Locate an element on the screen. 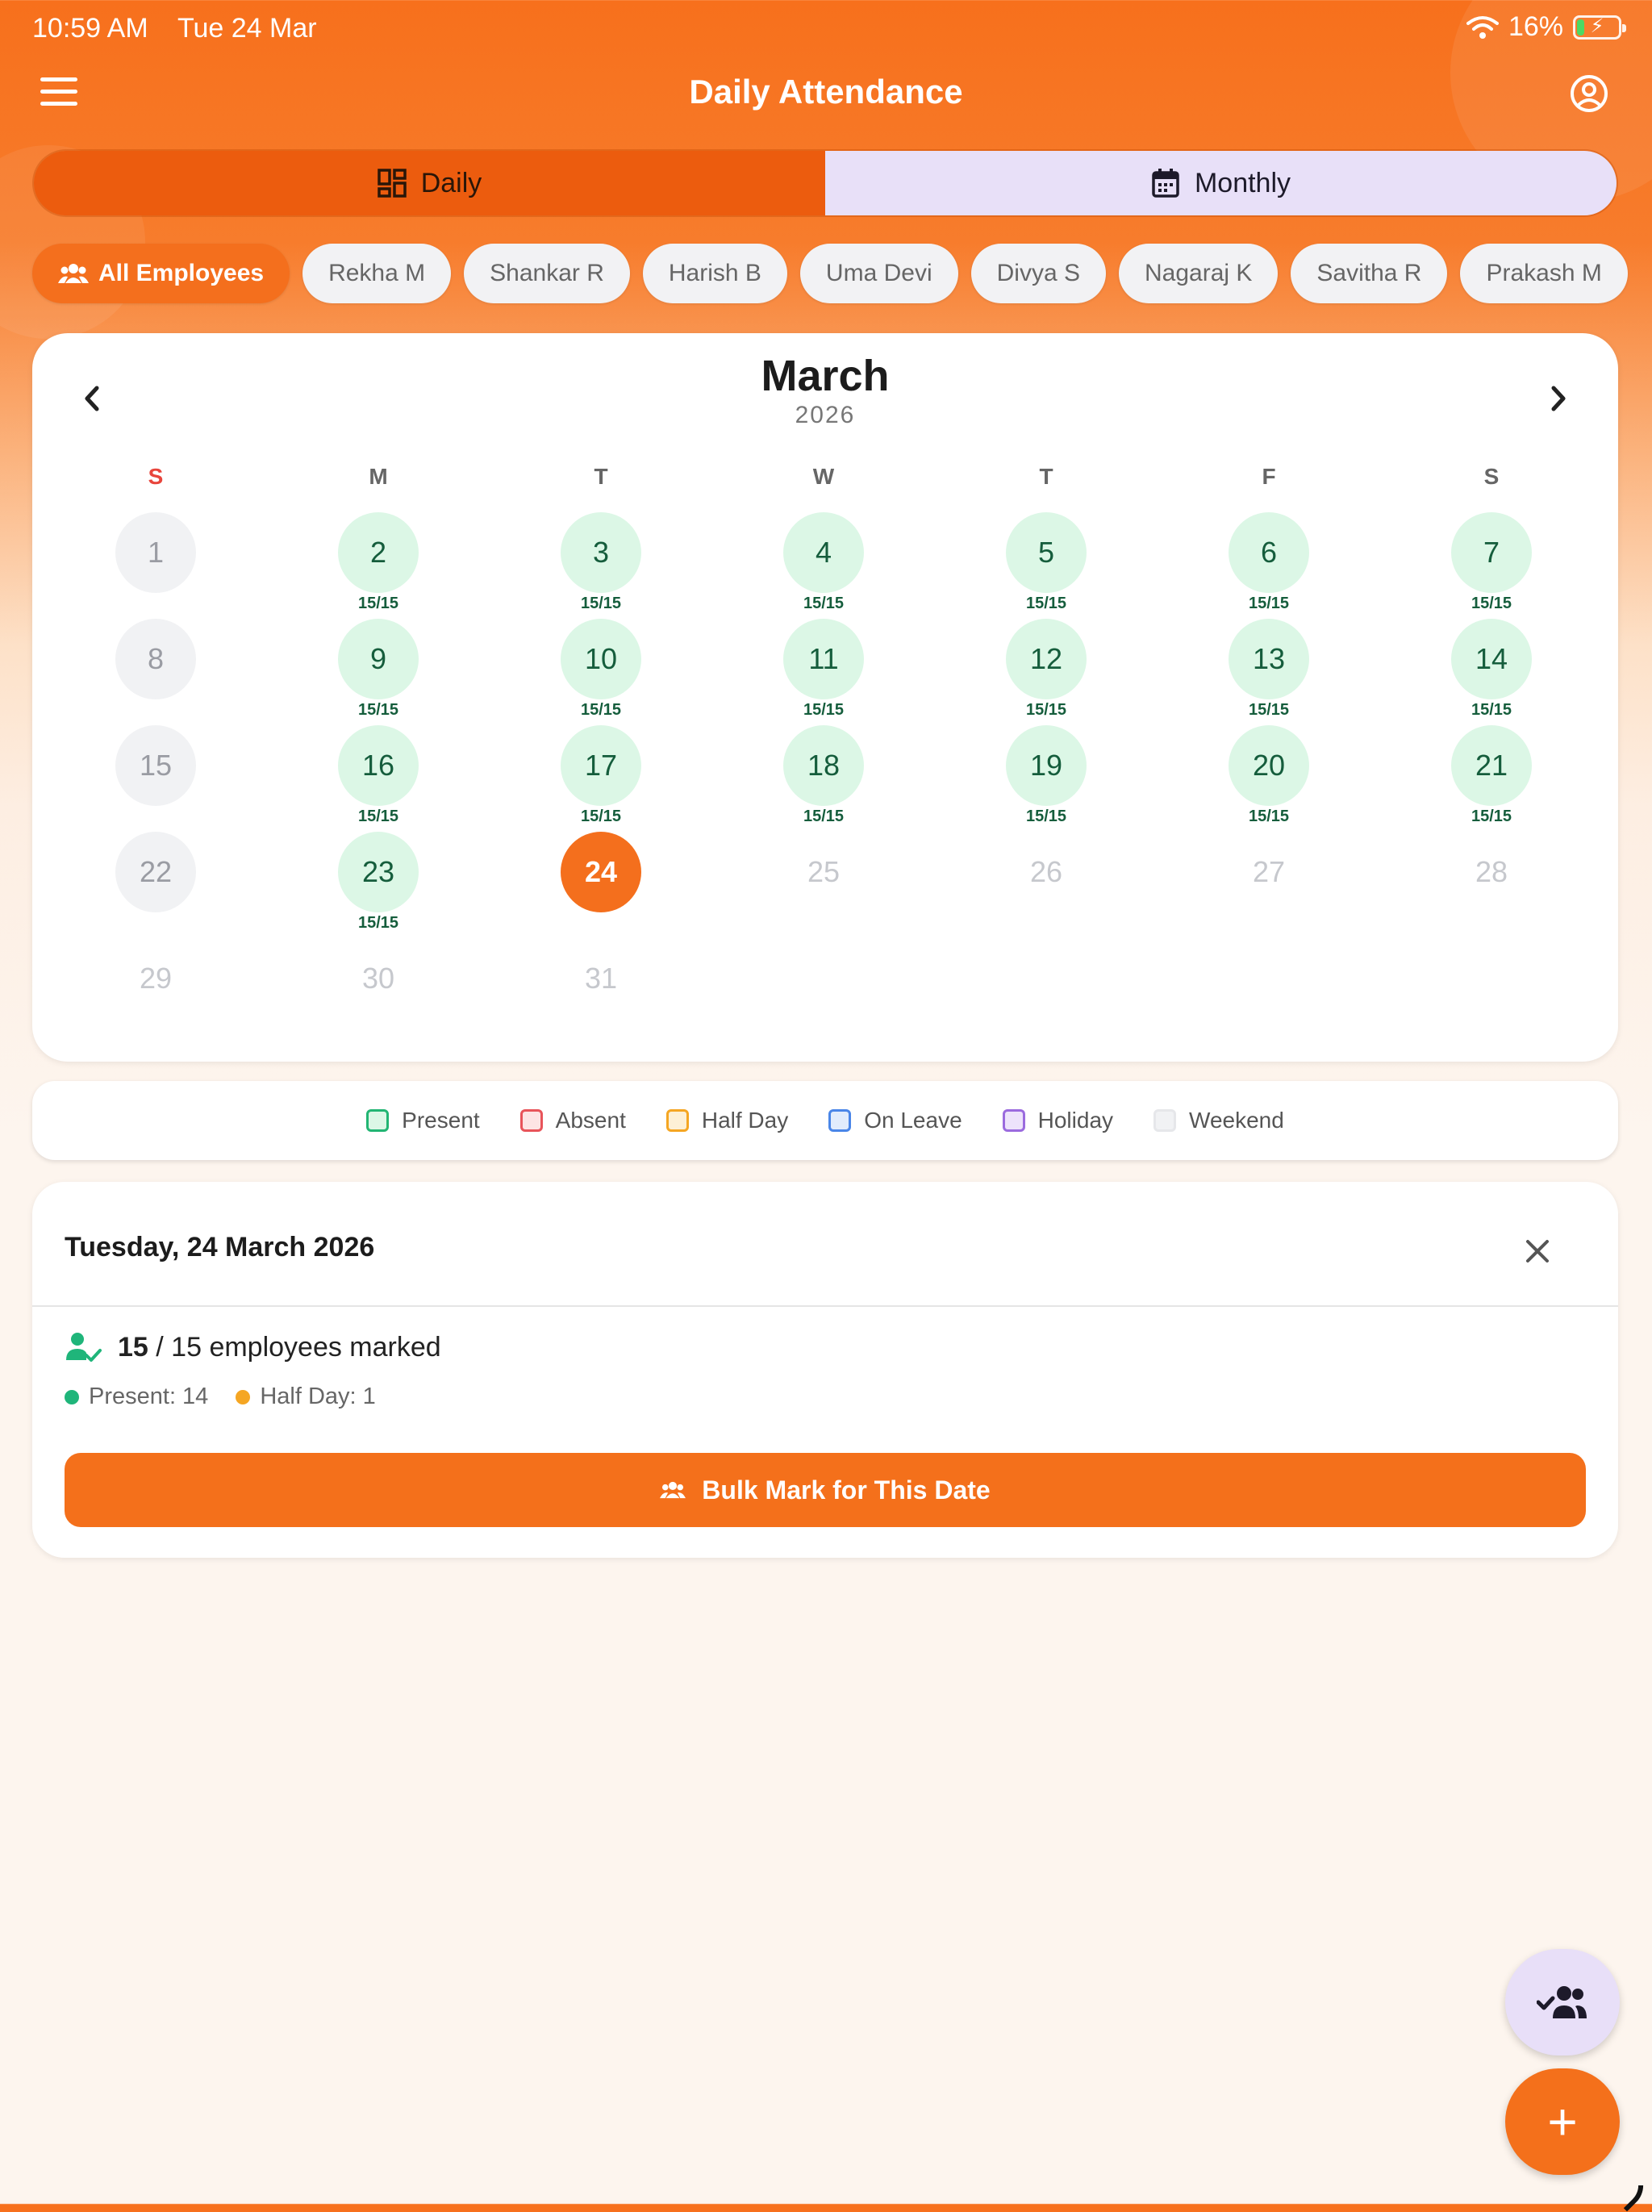 The width and height of the screenshot is (1652, 2212). calendar-day: 9 is located at coordinates (378, 659).